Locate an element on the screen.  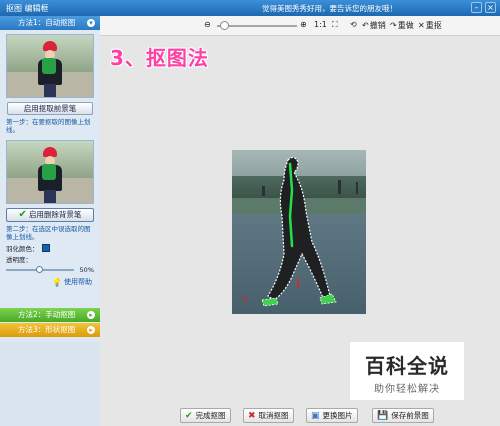
window-title: 抠图 编辑框 is located at coordinates (27, 8).